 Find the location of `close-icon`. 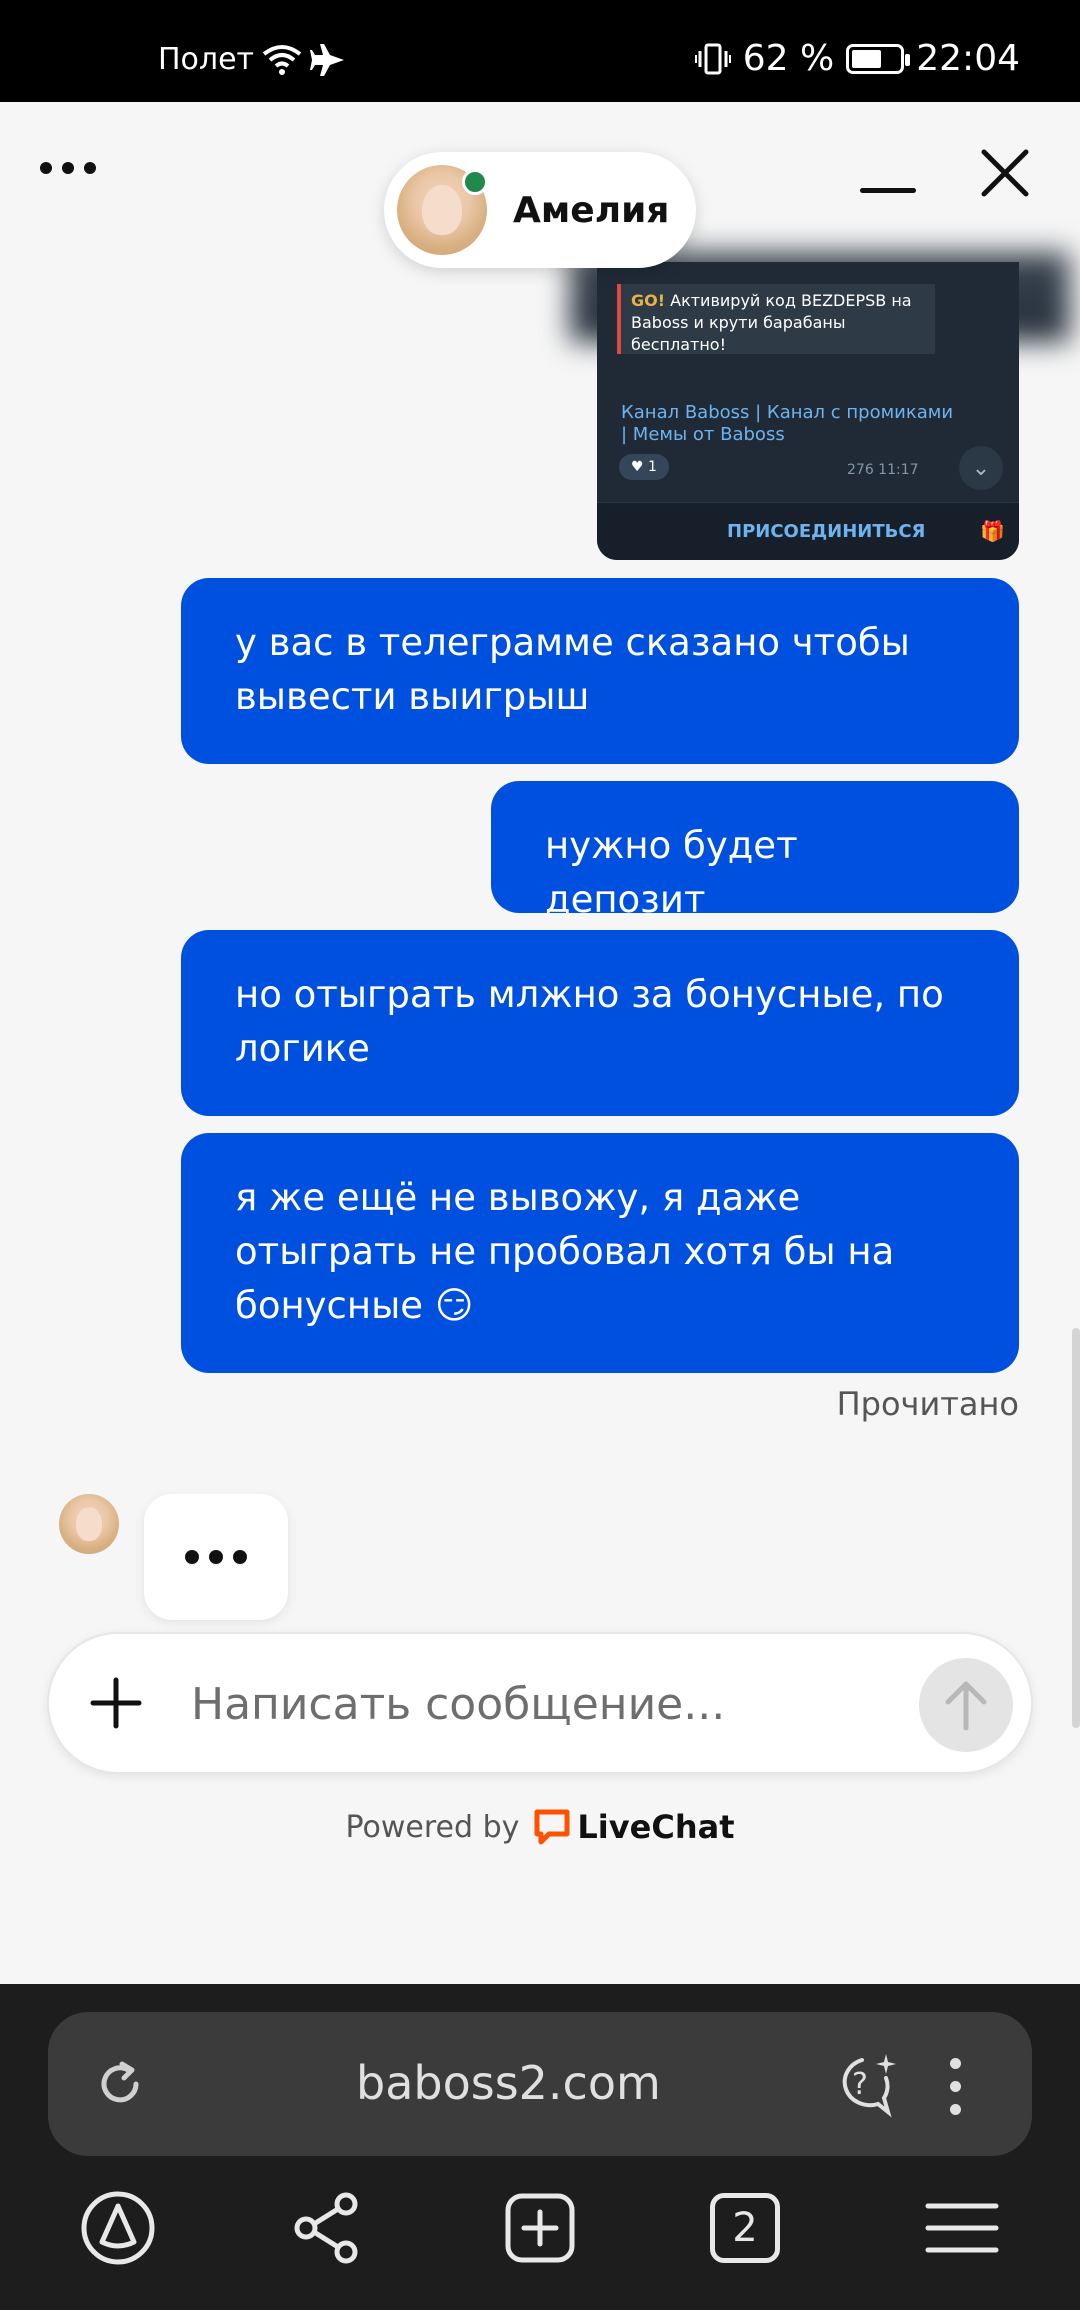

close-icon is located at coordinates (1005, 173).